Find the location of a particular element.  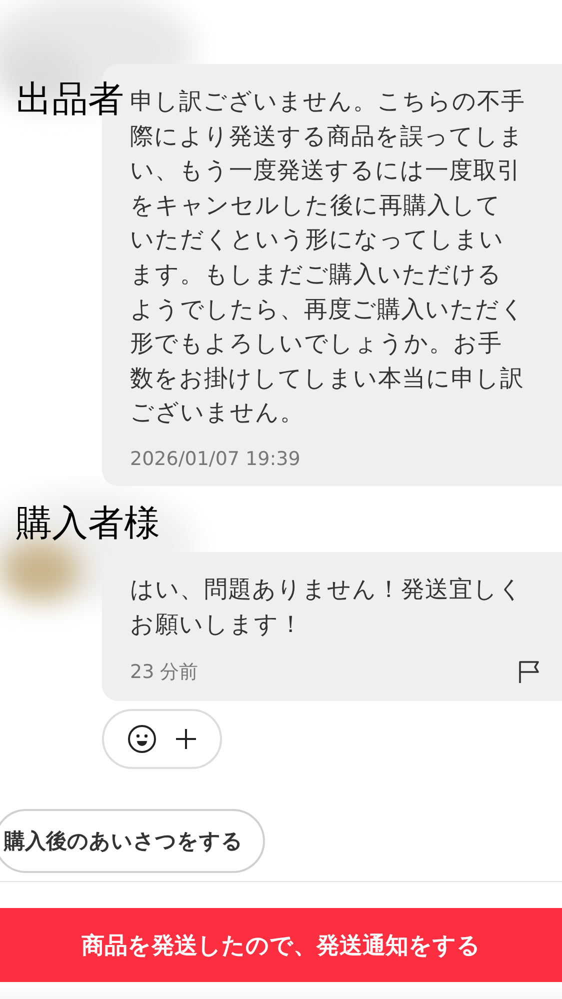

plus-icon is located at coordinates (186, 739).